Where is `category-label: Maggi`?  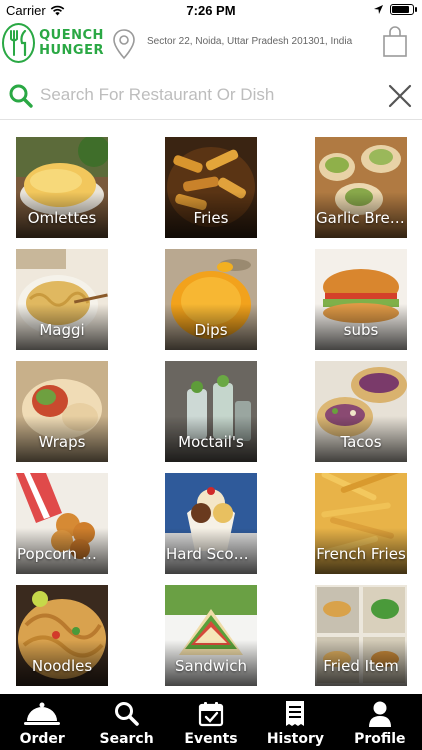
category-label: Maggi is located at coordinates (62, 330).